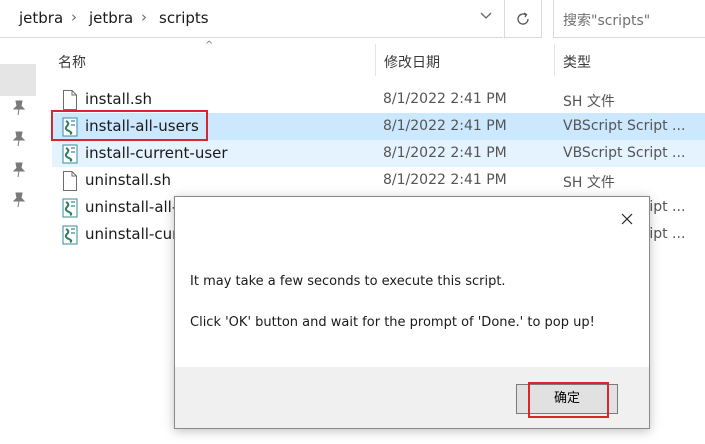 This screenshot has height=444, width=705. Describe the element at coordinates (128, 180) in the screenshot. I see `file-name: uninstall.sh` at that location.